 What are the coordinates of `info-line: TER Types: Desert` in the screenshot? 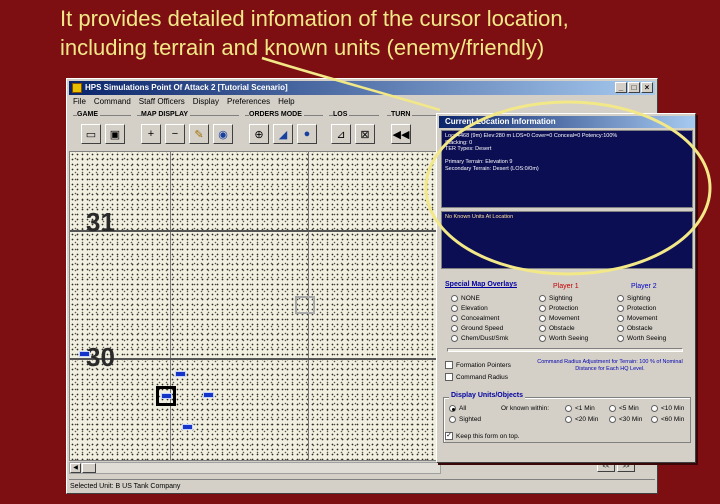 It's located at (468, 149).